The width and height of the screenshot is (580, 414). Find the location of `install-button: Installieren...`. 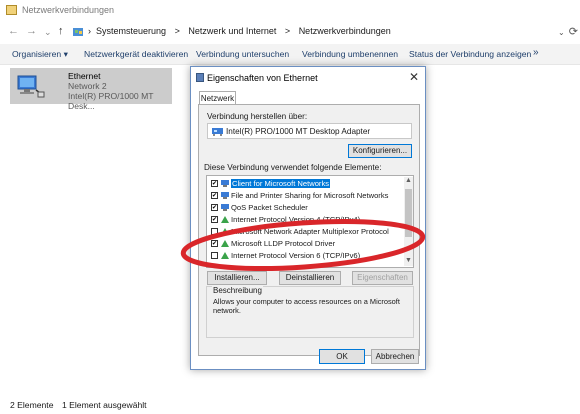

install-button: Installieren... is located at coordinates (237, 278).